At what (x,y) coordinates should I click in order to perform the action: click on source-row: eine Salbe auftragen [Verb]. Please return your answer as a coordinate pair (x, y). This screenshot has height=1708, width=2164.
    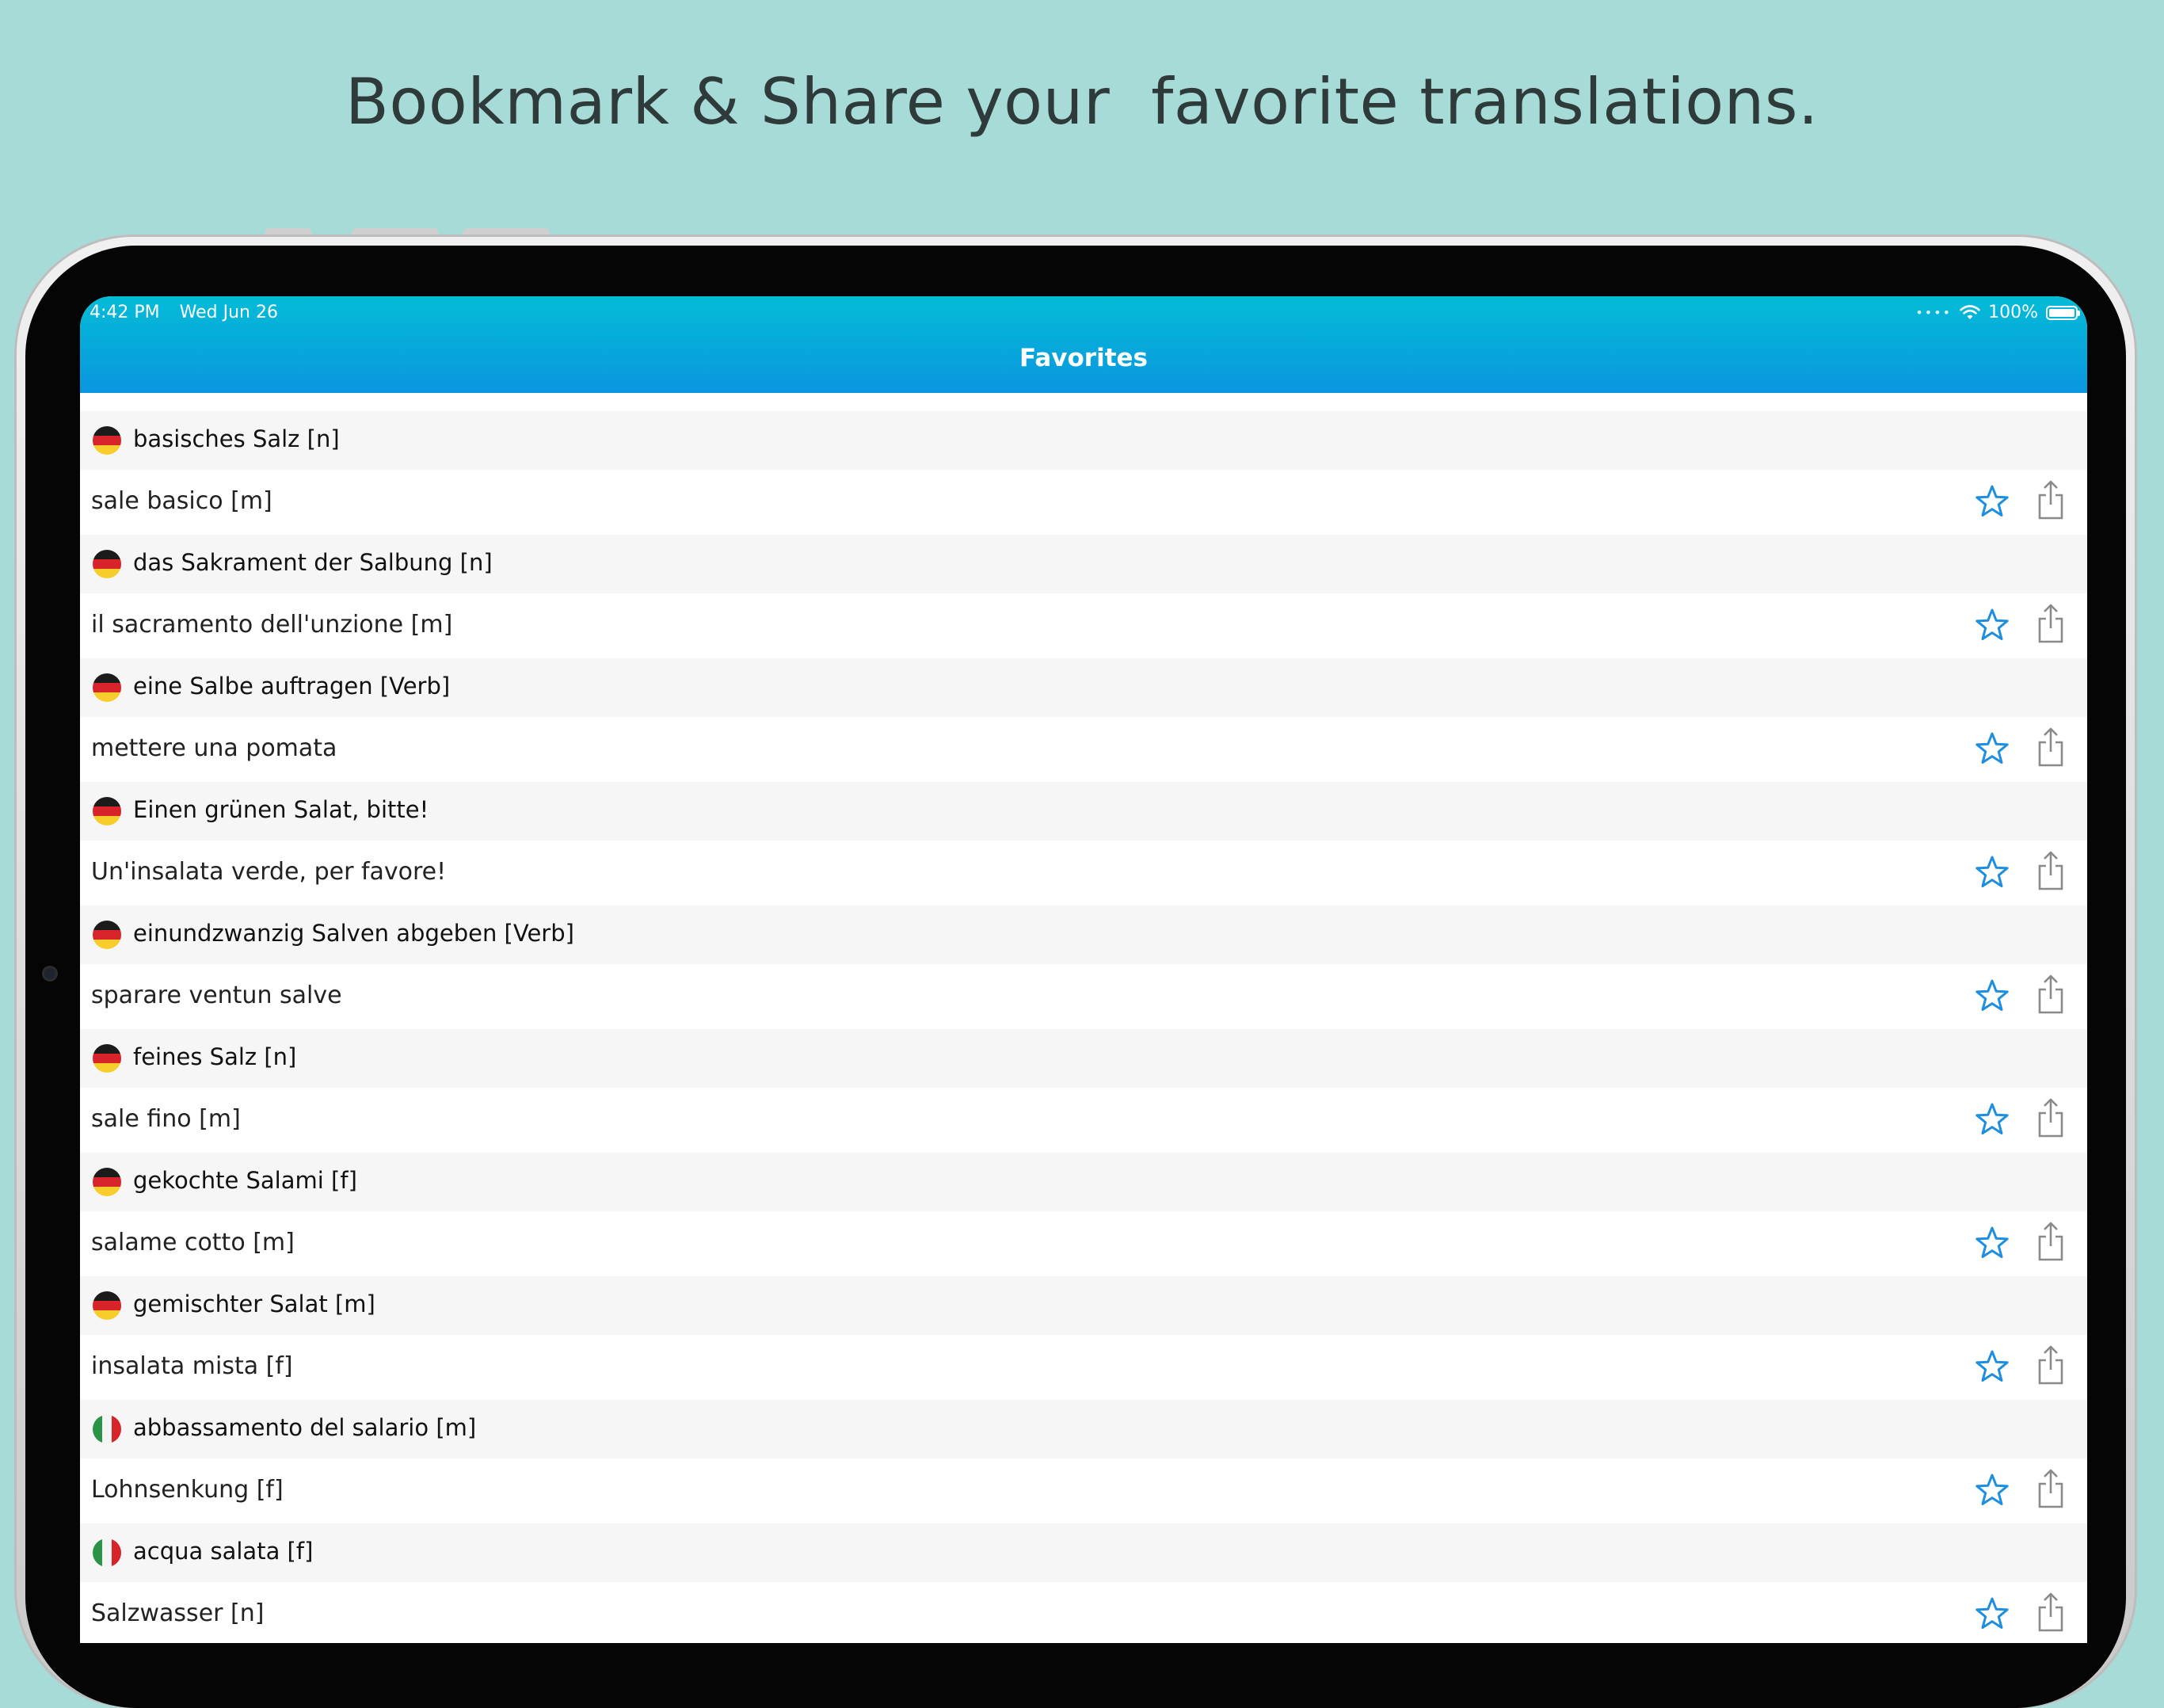
    Looking at the image, I should click on (1083, 688).